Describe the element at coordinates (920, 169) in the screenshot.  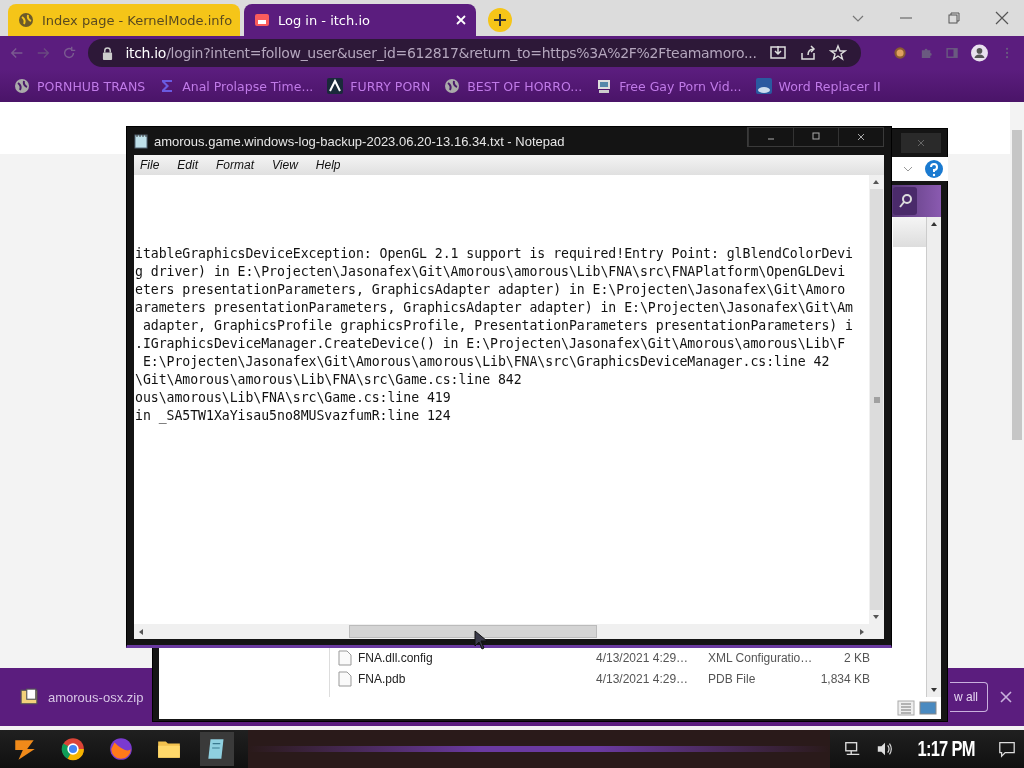
I see `address-bar` at that location.